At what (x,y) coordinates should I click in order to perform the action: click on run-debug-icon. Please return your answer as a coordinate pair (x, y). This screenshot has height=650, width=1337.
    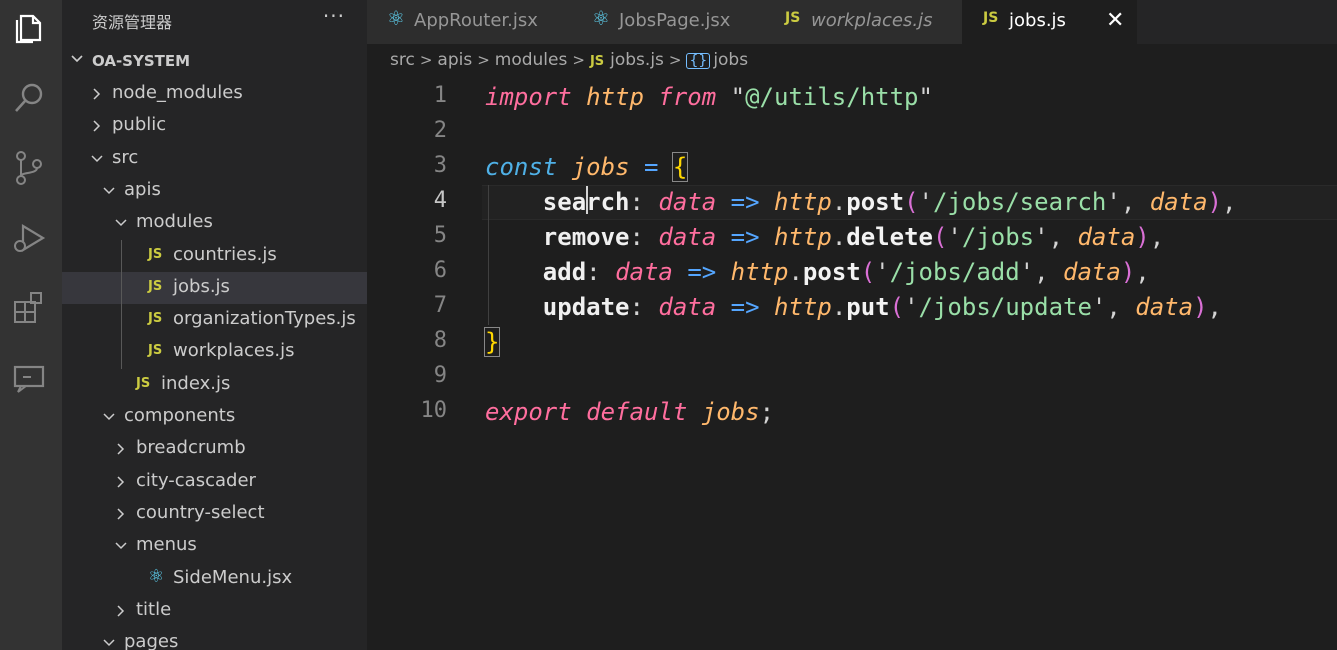
    Looking at the image, I should click on (29, 238).